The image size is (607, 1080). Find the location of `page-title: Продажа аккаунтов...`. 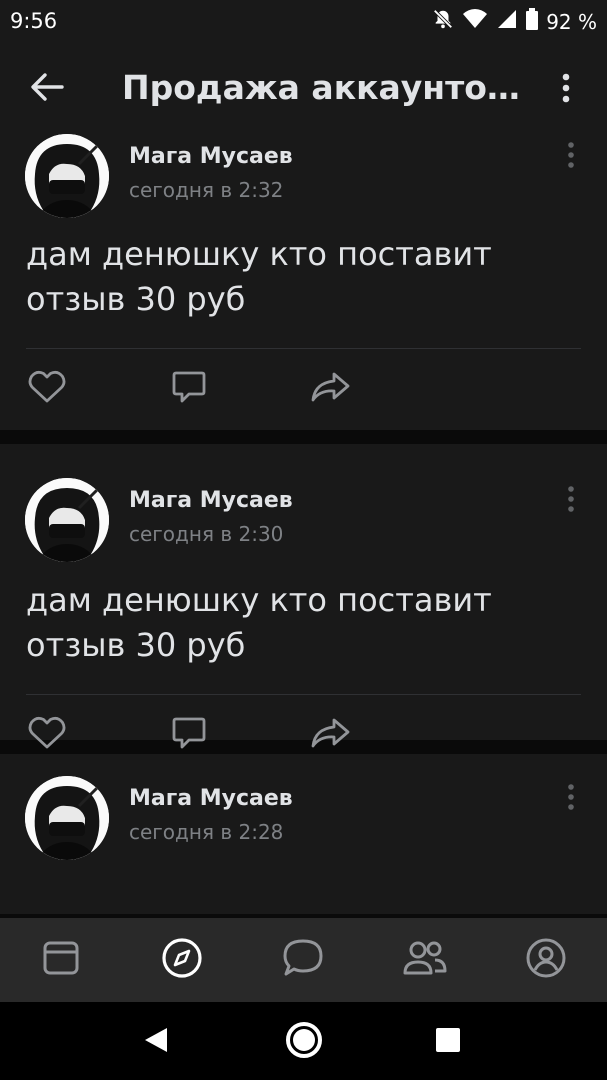

page-title: Продажа аккаунтов... is located at coordinates (322, 87).